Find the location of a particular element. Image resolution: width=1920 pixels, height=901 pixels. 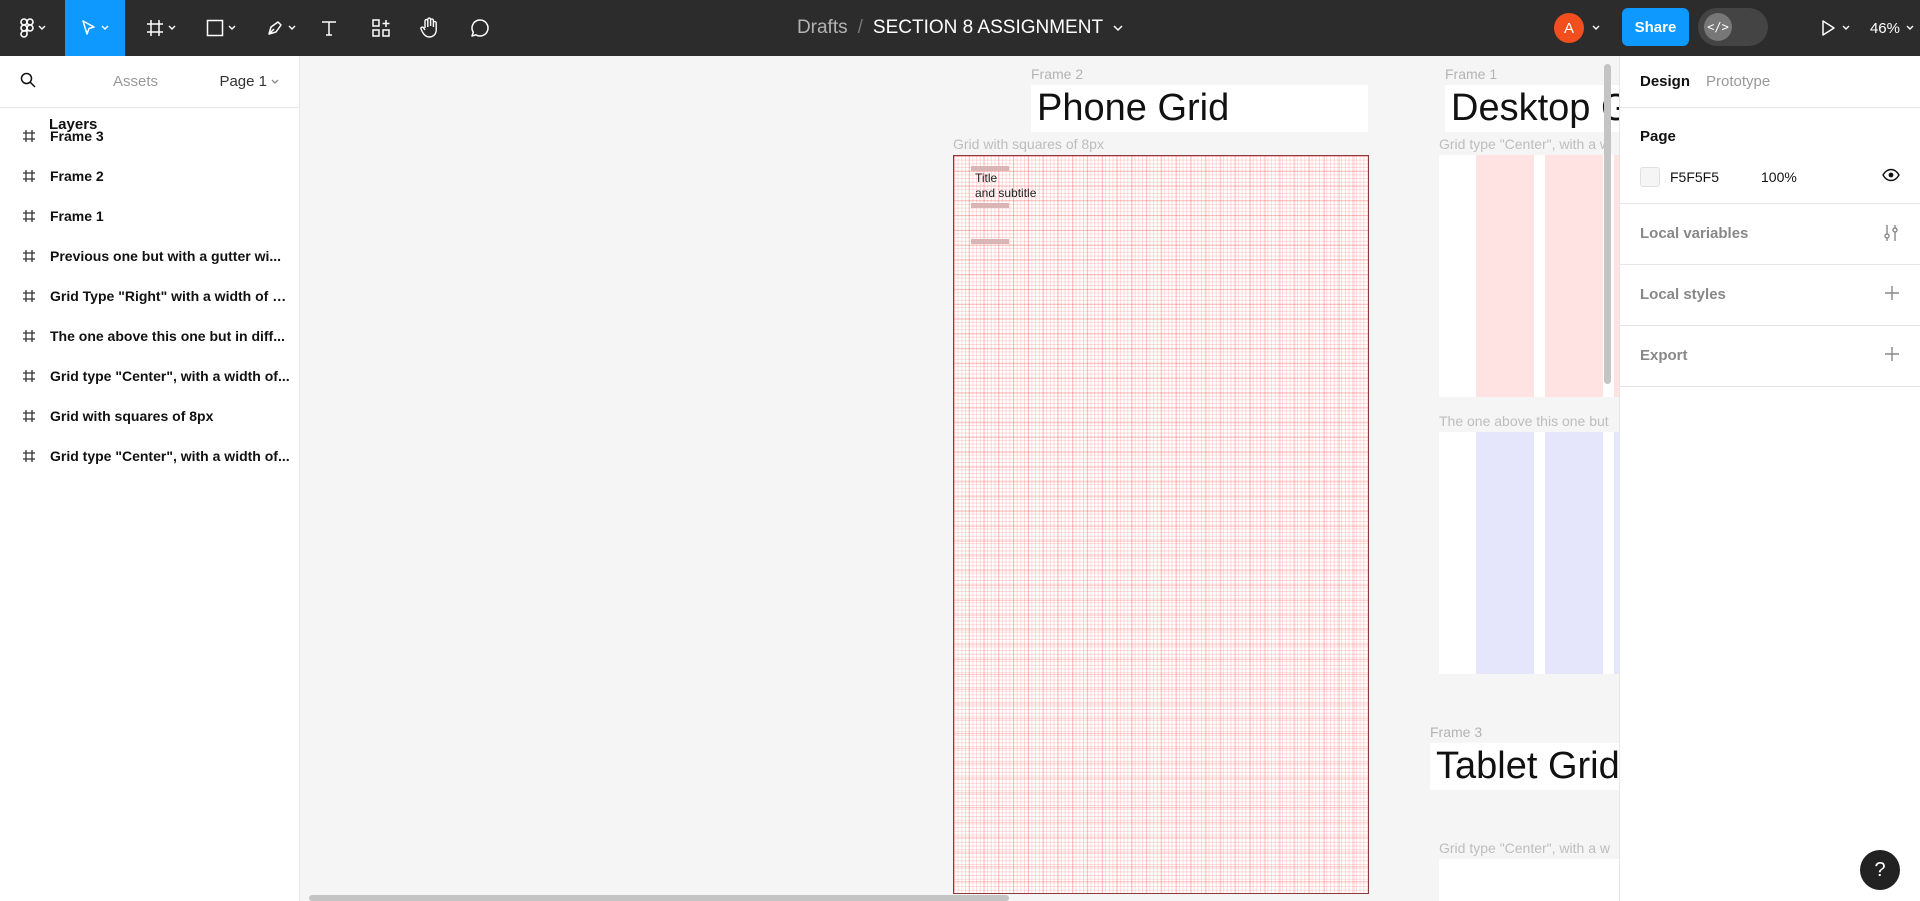

frame-tool-button is located at coordinates (161, 28).